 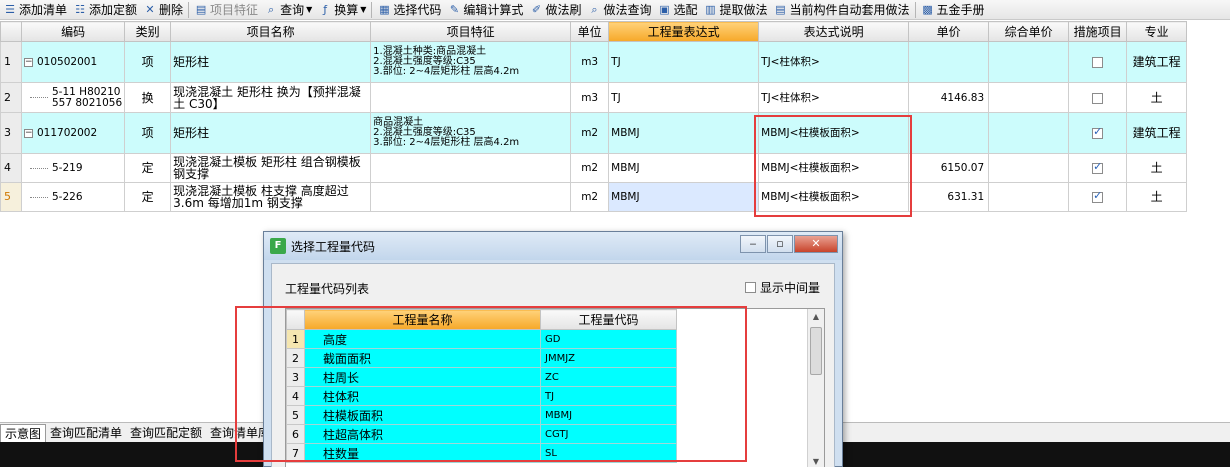 I want to click on code-cell: 5-226, so click(x=73, y=197).